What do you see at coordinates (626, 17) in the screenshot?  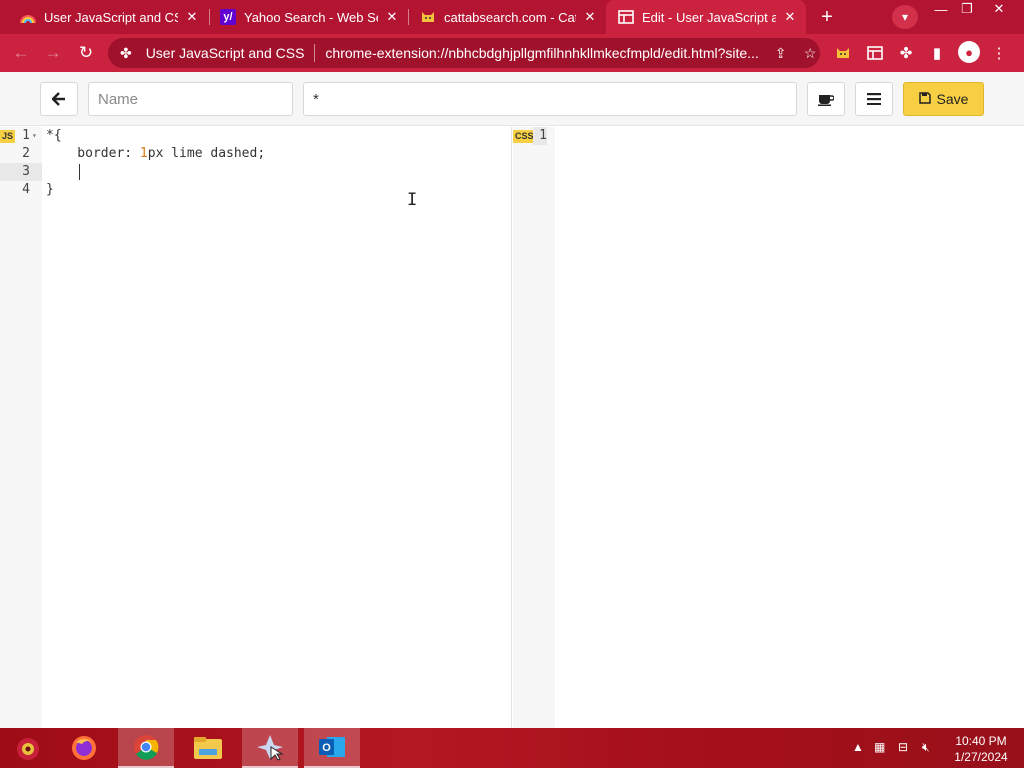 I see `table-icon` at bounding box center [626, 17].